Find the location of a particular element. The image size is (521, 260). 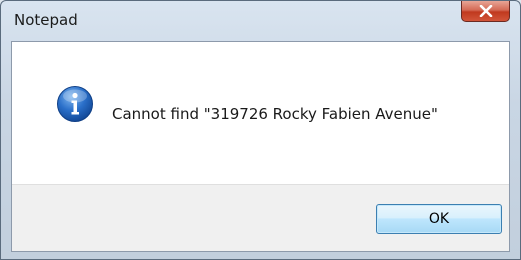

close-icon is located at coordinates (486, 11).